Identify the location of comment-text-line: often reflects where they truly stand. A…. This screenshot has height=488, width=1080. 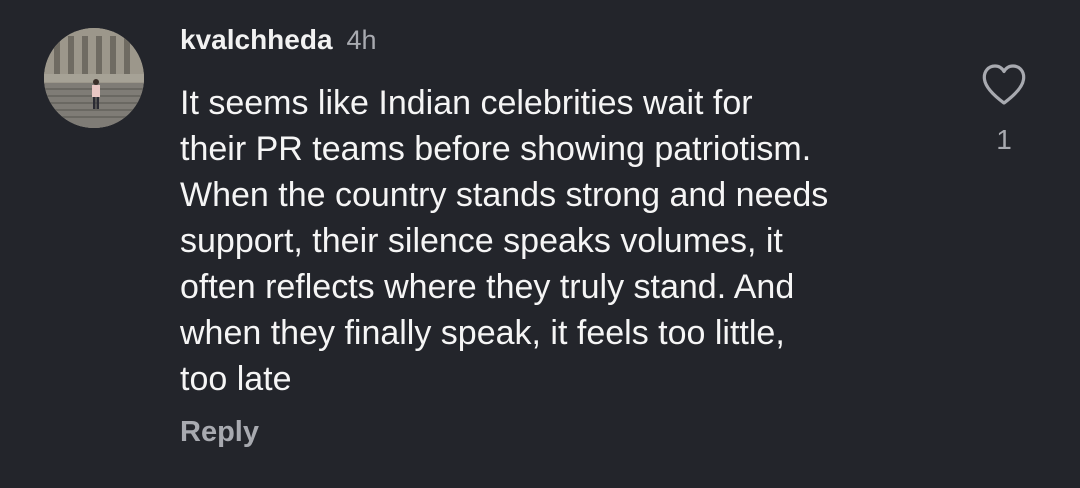
(487, 287).